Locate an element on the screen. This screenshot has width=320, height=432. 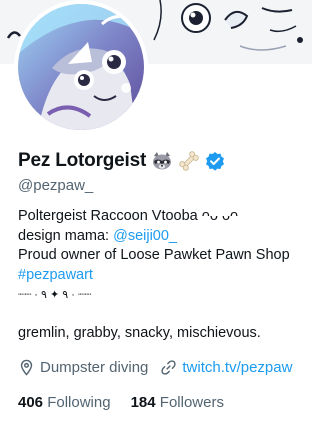
bio-text: Poltergeist Raccoon Vtooba is located at coordinates (108, 216).